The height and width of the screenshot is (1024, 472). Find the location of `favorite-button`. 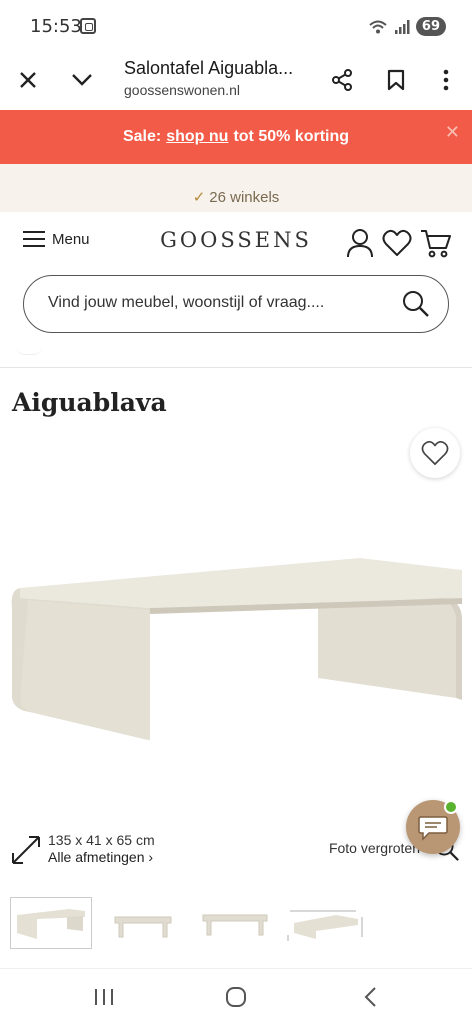

favorite-button is located at coordinates (435, 453).